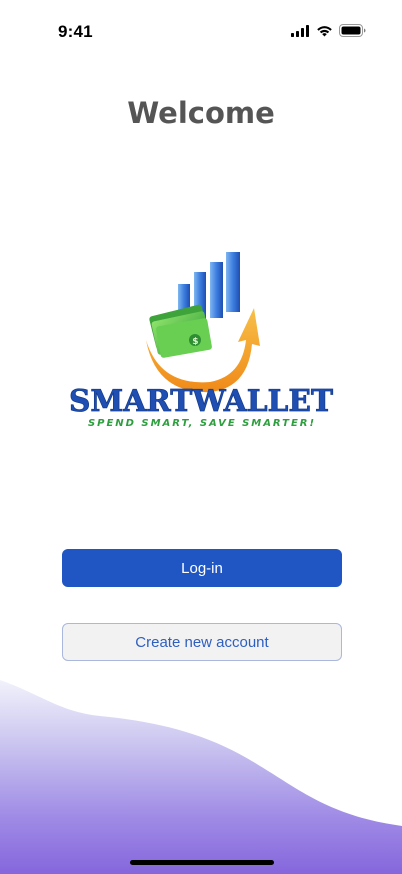 The height and width of the screenshot is (874, 402). I want to click on status-bar: 9:41, so click(201, 31).